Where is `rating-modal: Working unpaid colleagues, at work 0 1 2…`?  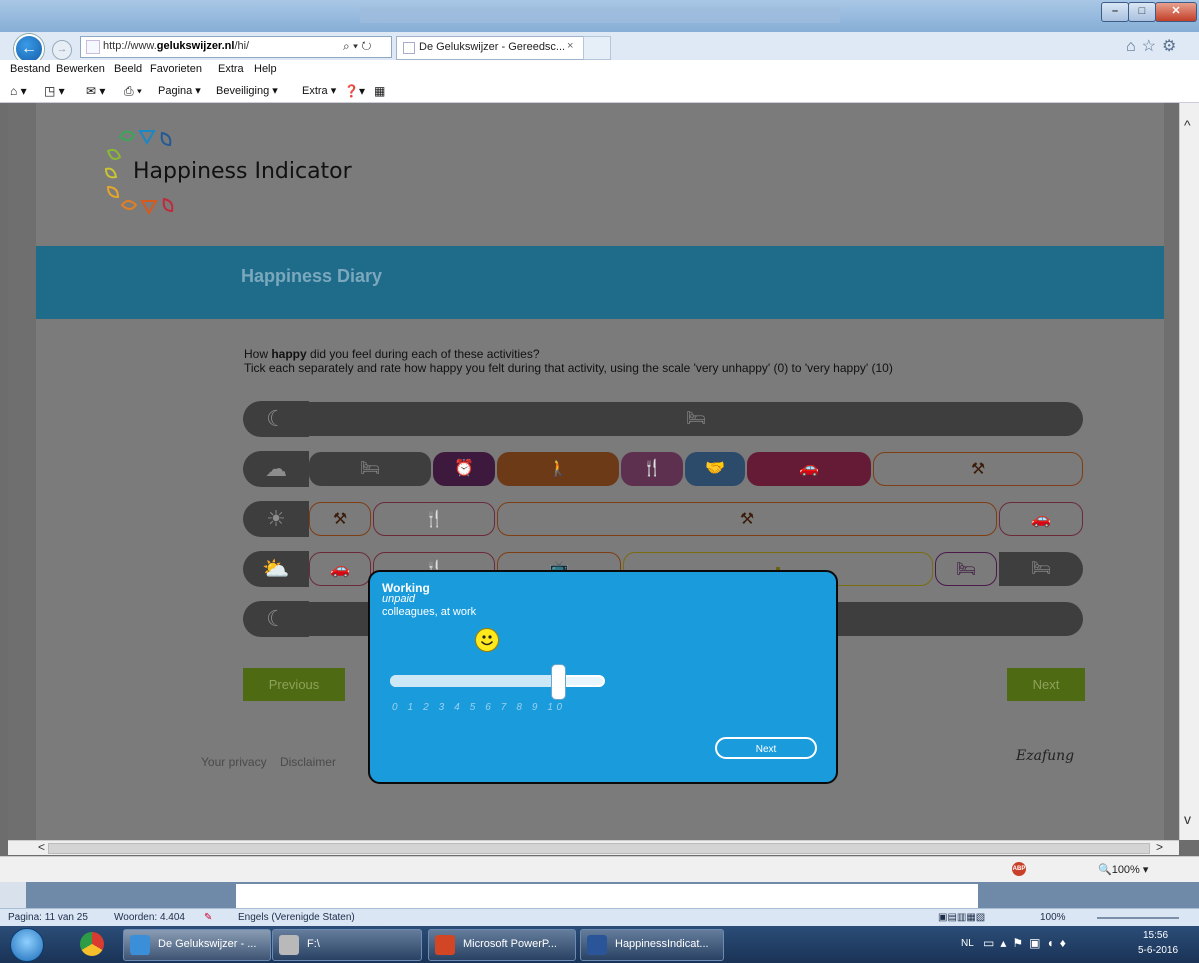
rating-modal: Working unpaid colleagues, at work 0 1 2… is located at coordinates (603, 677).